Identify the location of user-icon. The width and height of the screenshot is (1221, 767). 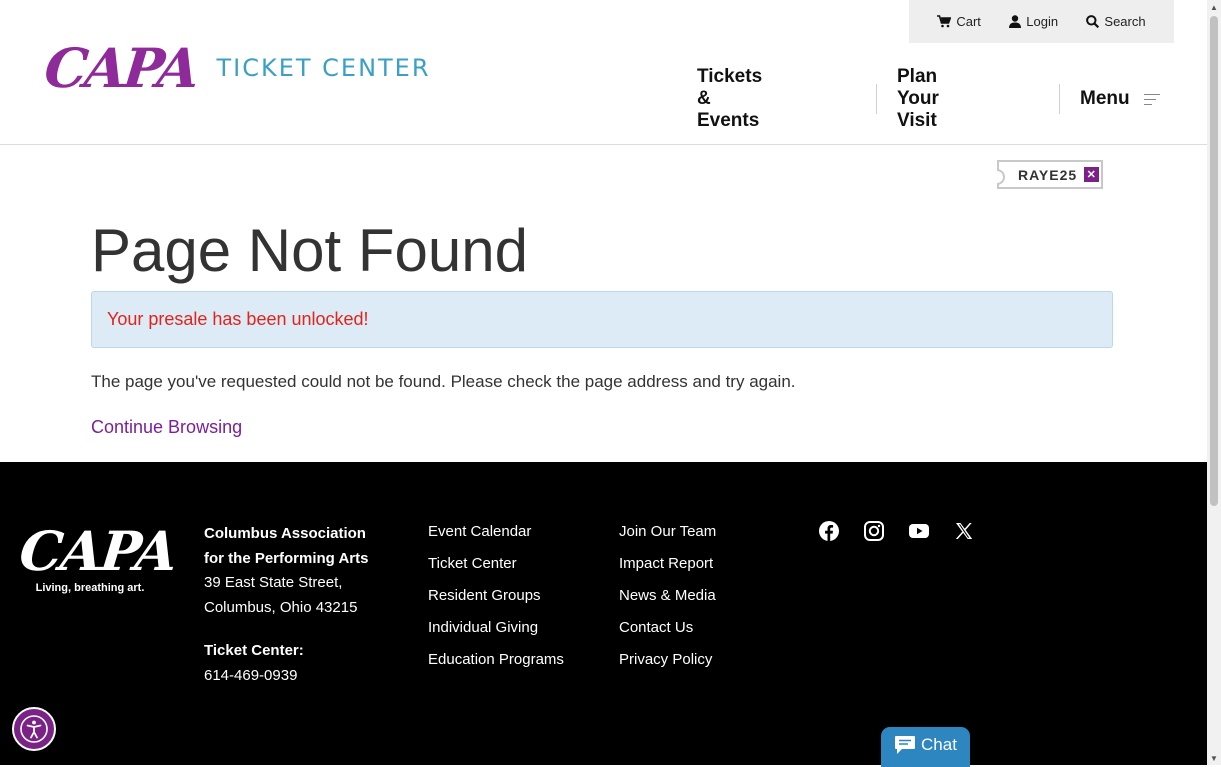
(1015, 21).